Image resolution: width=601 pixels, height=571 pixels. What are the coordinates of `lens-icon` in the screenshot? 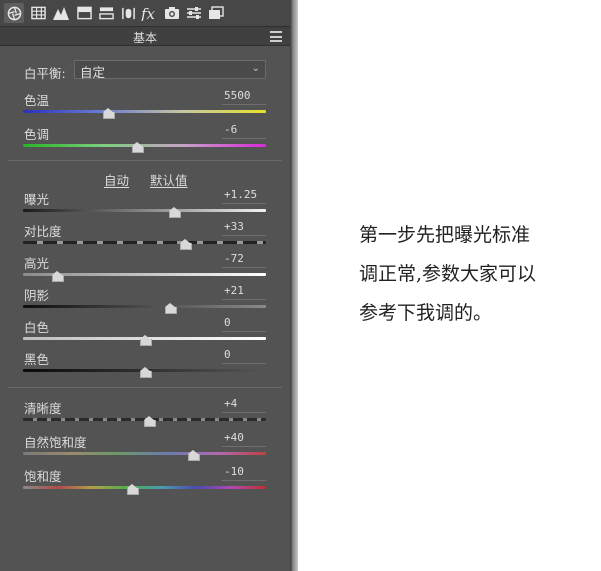 It's located at (128, 13).